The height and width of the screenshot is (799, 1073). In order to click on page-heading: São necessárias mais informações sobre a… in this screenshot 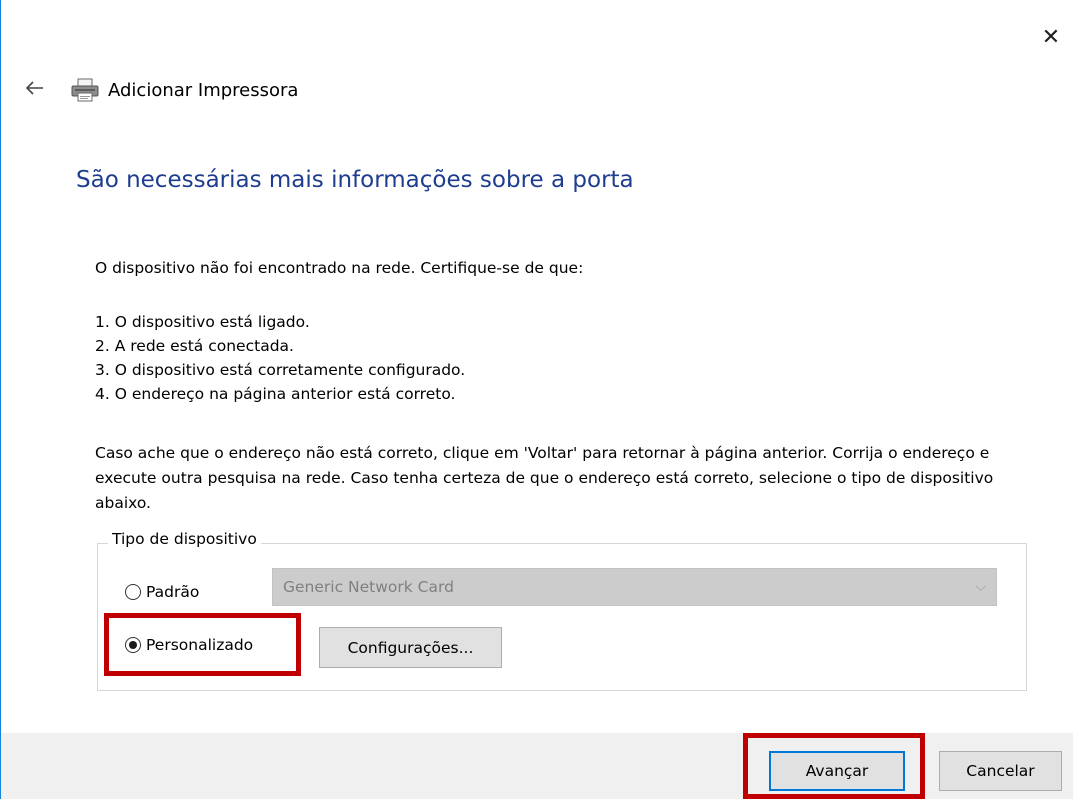, I will do `click(355, 180)`.